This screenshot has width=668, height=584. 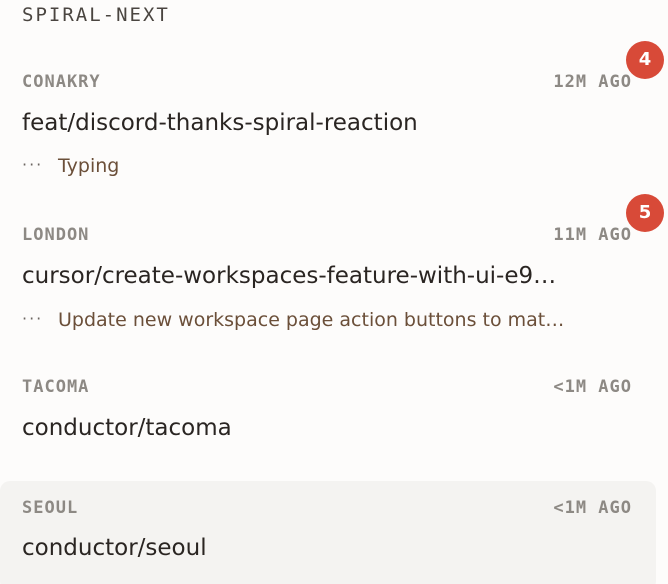 I want to click on workspace-status: ··· Typing, so click(x=328, y=166).